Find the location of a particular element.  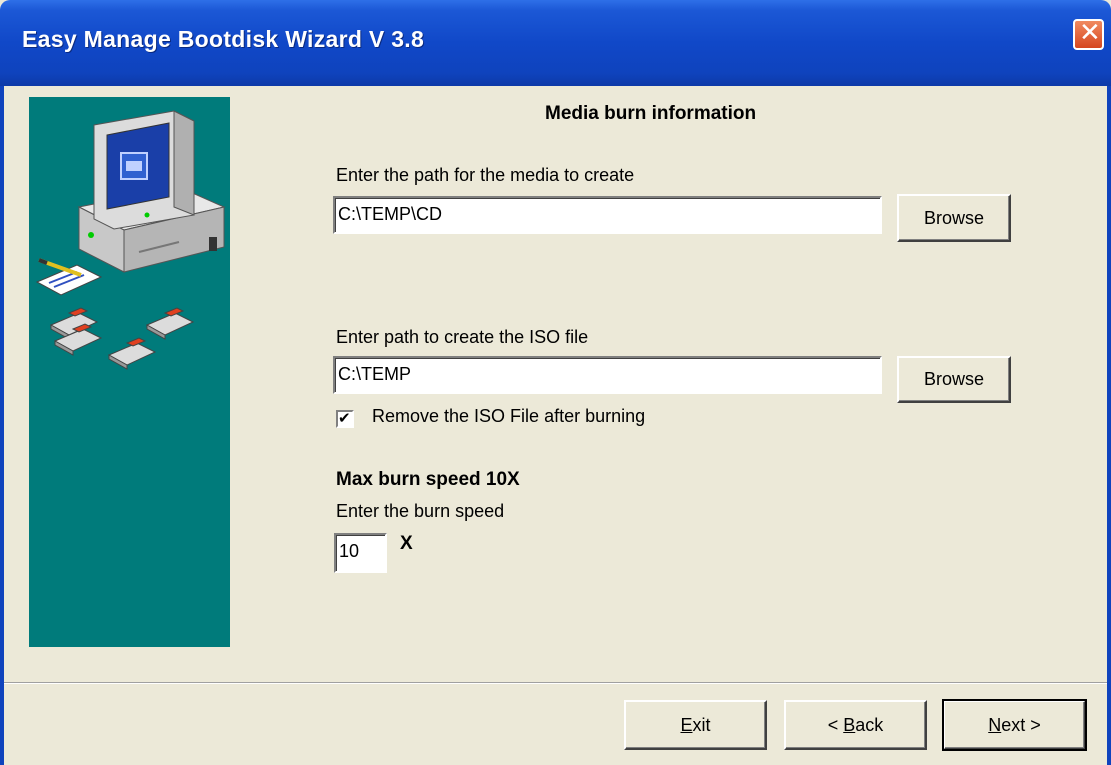

window-frame-left is located at coordinates (2, 425).